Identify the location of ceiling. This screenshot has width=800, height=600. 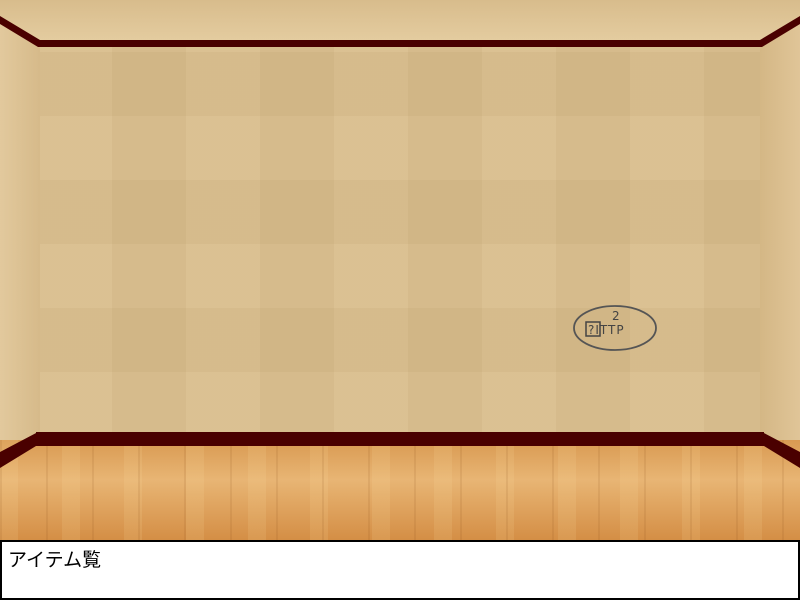
(400, 24).